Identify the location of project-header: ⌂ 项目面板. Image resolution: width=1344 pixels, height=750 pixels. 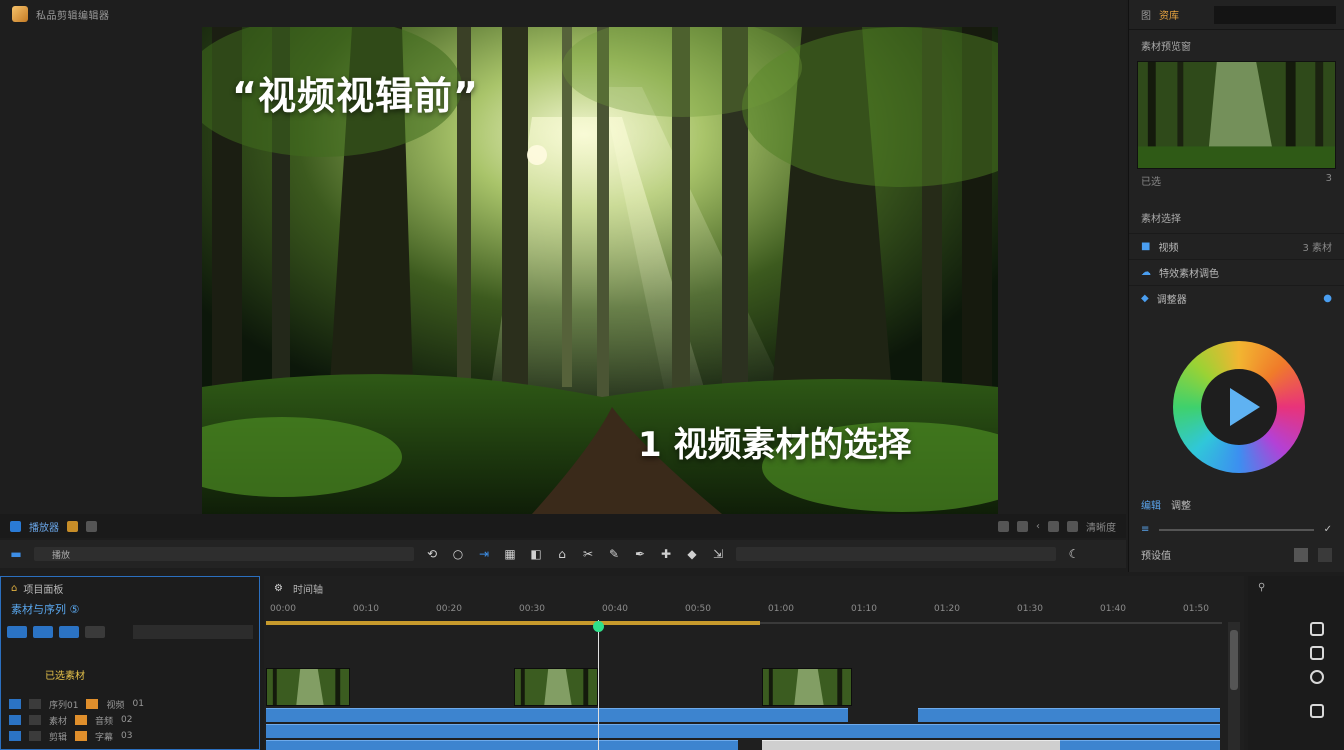
(130, 588).